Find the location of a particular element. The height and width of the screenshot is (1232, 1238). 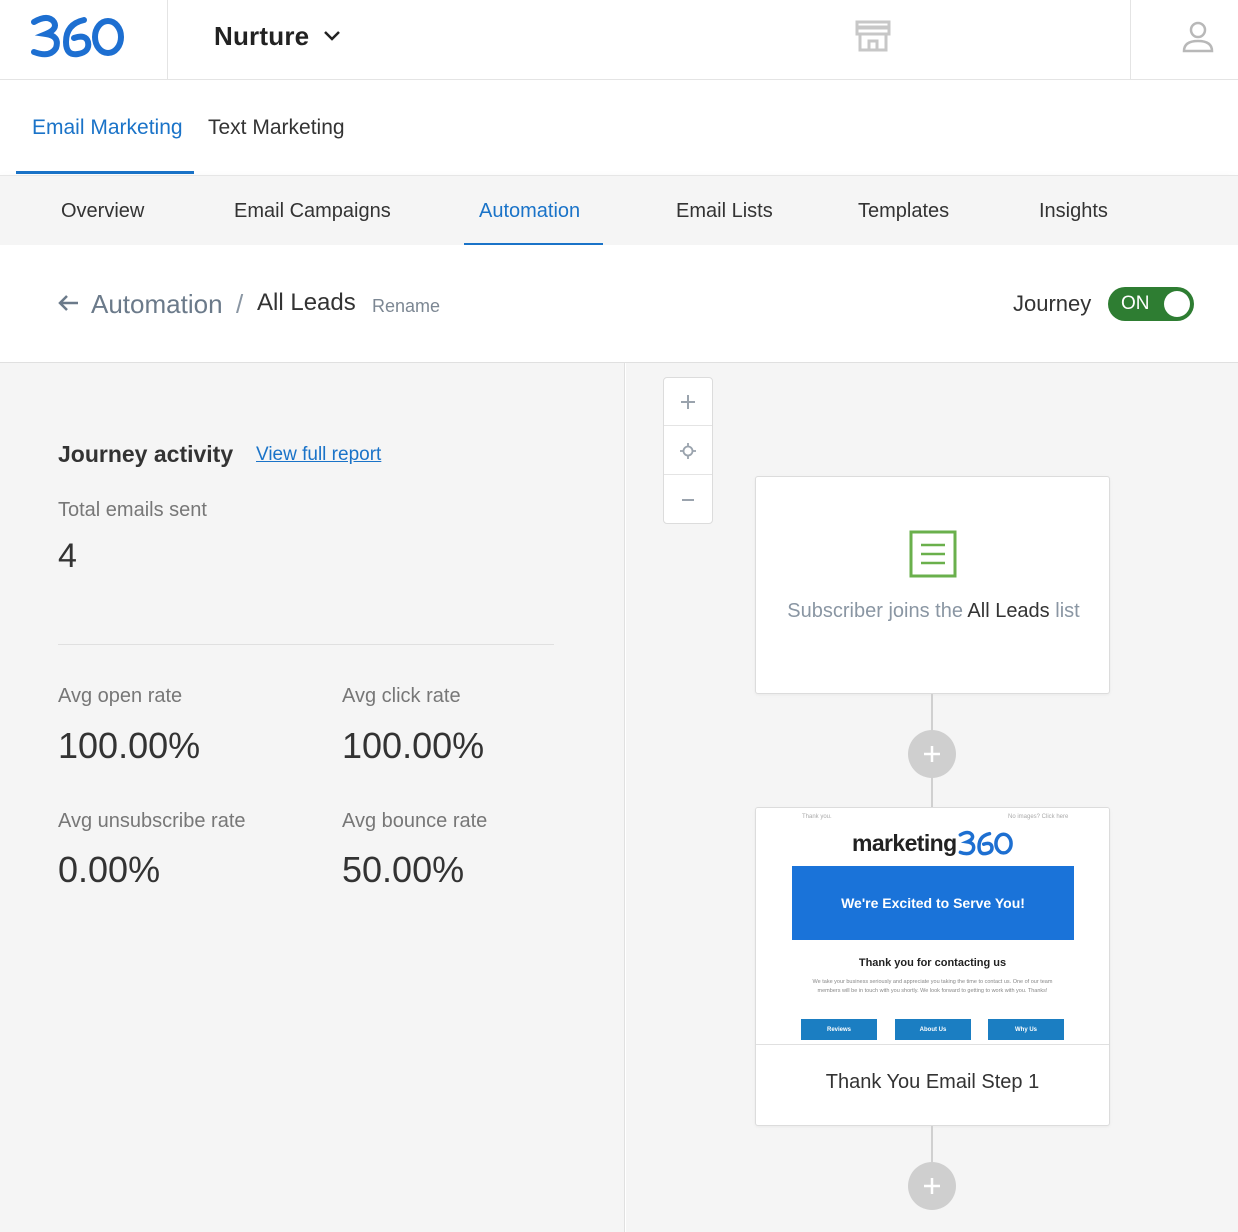

bounce-rate-value: 50.00% is located at coordinates (403, 869).